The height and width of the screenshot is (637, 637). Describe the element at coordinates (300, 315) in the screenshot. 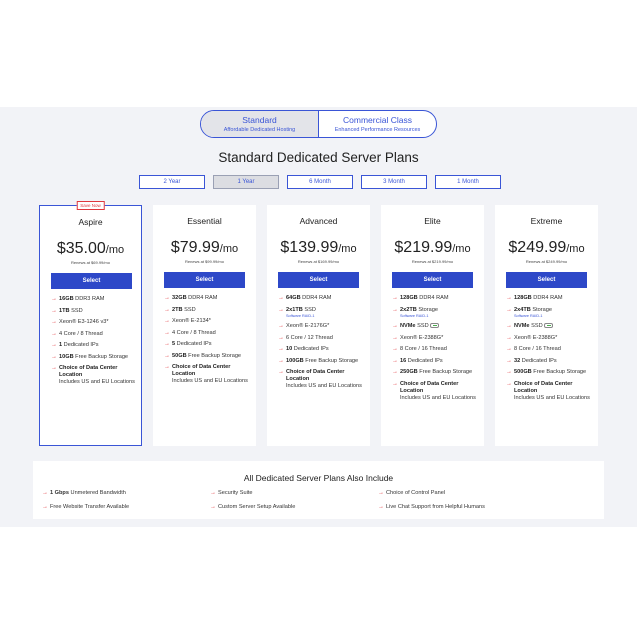

I see `feature-subnote: Software RAID-1` at that location.